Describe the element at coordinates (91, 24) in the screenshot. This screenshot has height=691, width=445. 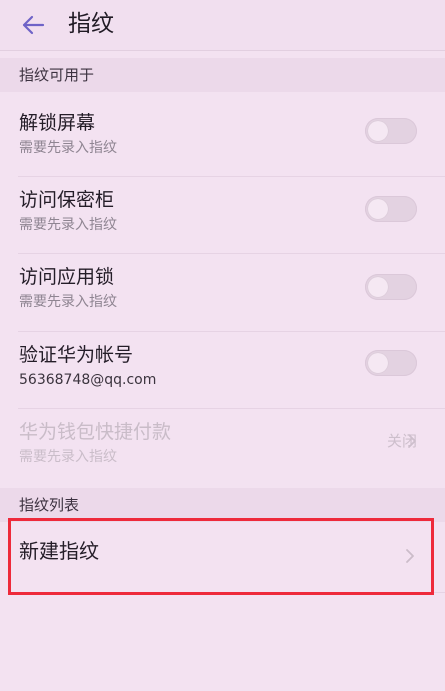
I see `page-title: 指纹` at that location.